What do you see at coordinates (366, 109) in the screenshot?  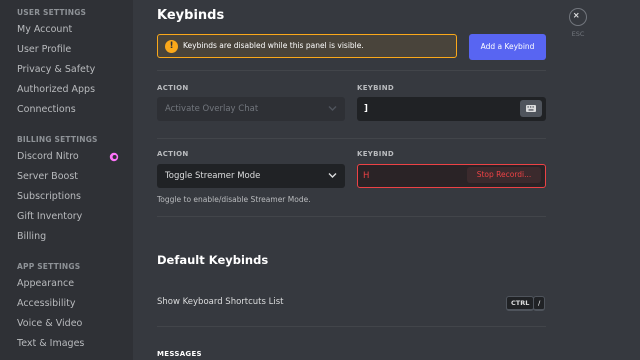 I see `keybind-value: ]` at bounding box center [366, 109].